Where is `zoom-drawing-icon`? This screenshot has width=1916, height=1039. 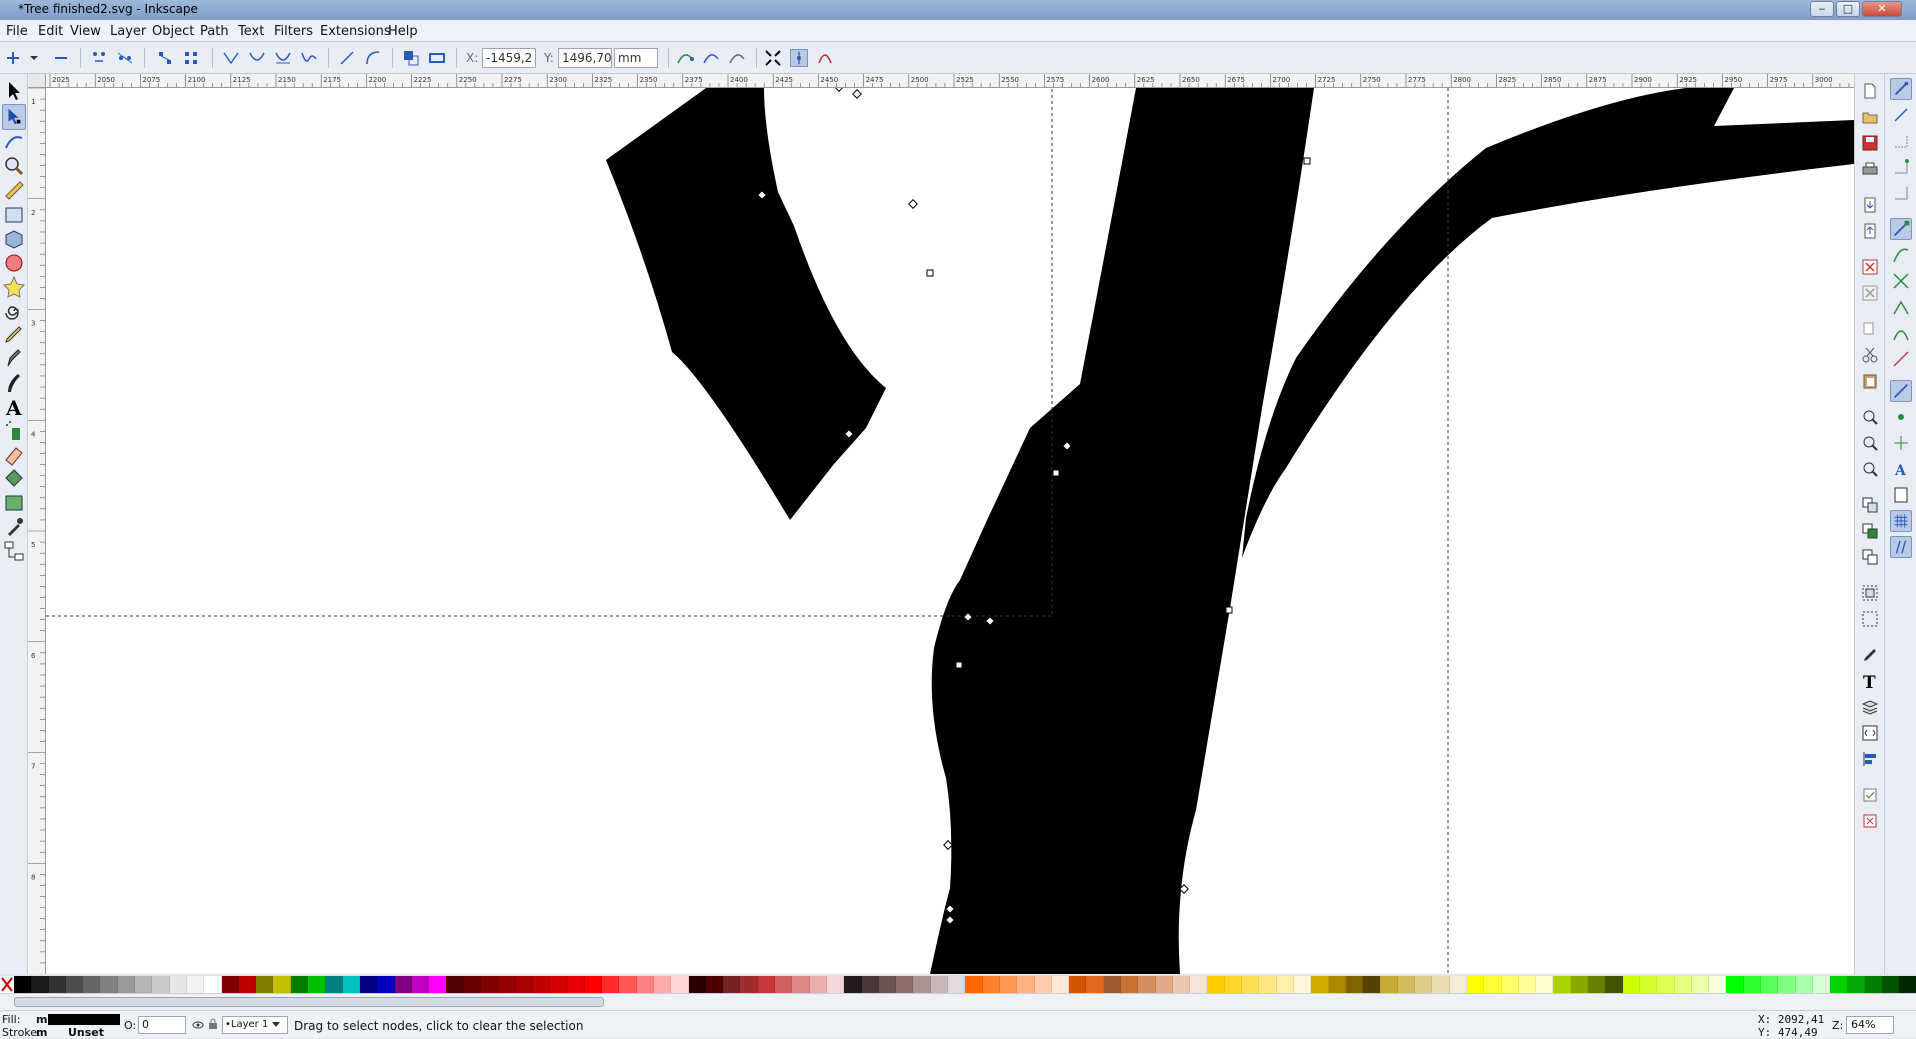
zoom-drawing-icon is located at coordinates (1870, 443).